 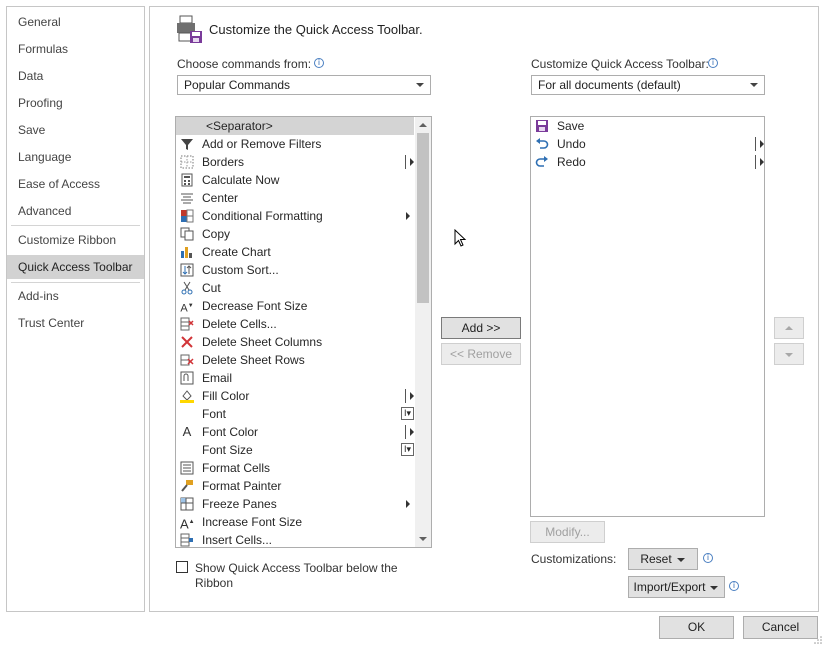 I want to click on list-item: Copy, so click(x=295, y=234).